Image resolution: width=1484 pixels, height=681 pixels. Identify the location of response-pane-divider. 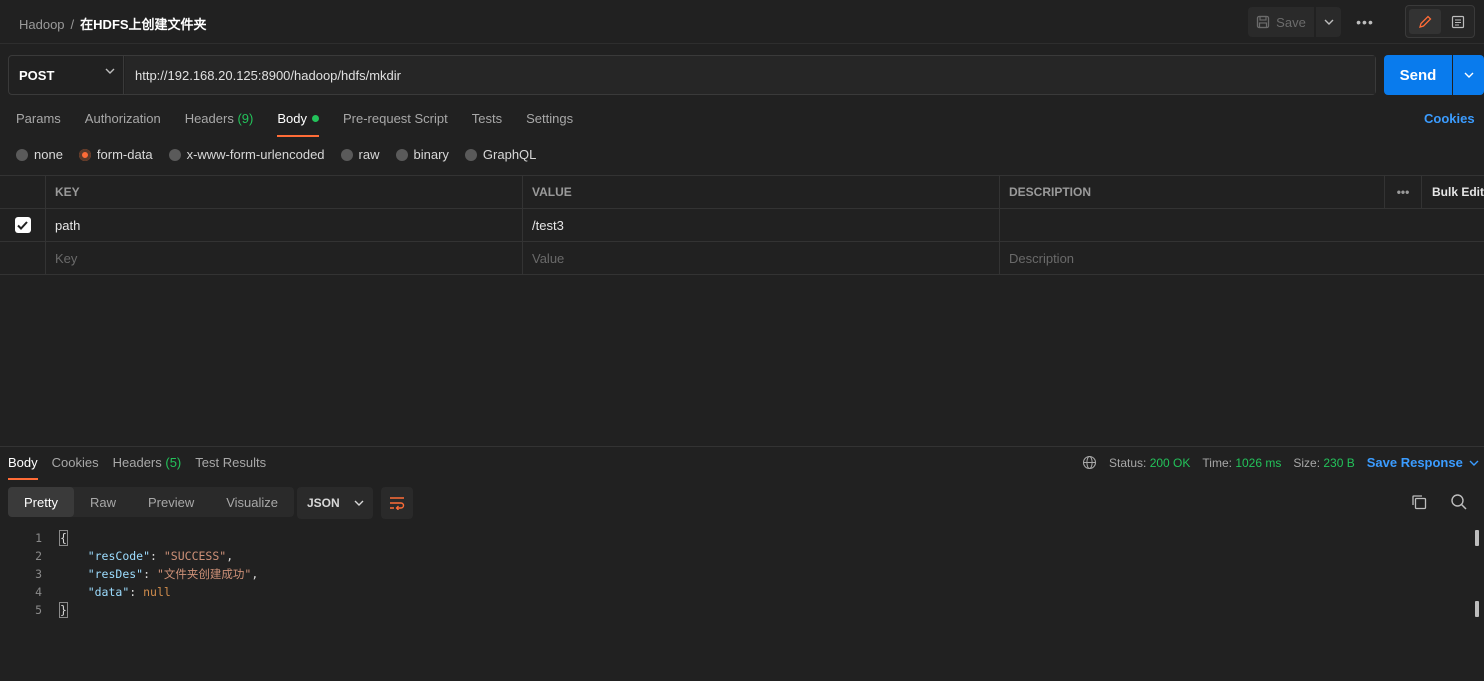
(742, 446).